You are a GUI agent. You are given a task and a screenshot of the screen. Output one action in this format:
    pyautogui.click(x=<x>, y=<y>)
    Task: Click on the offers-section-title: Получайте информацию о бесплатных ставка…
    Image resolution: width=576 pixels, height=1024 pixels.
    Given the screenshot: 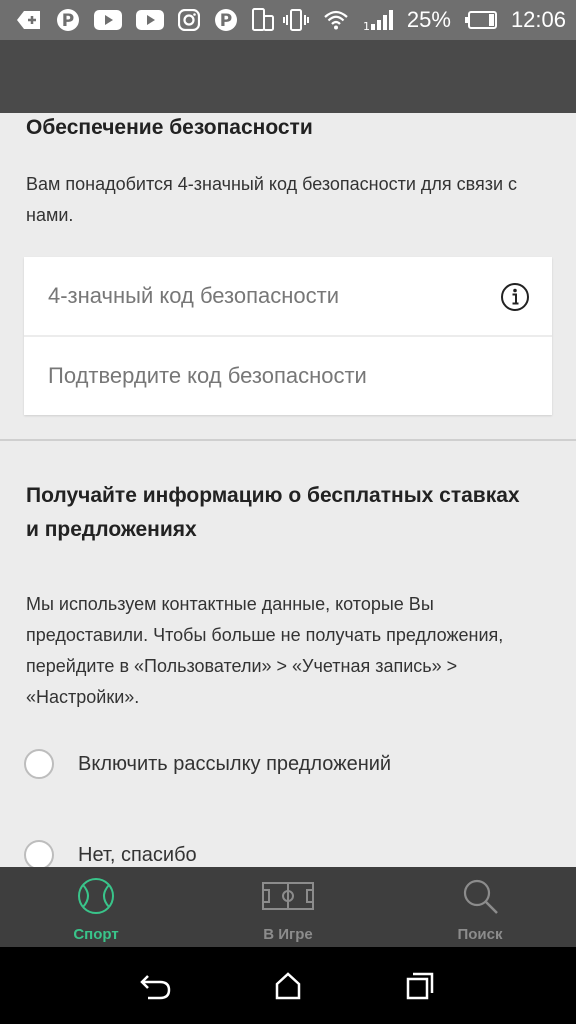 What is the action you would take?
    pyautogui.click(x=273, y=512)
    